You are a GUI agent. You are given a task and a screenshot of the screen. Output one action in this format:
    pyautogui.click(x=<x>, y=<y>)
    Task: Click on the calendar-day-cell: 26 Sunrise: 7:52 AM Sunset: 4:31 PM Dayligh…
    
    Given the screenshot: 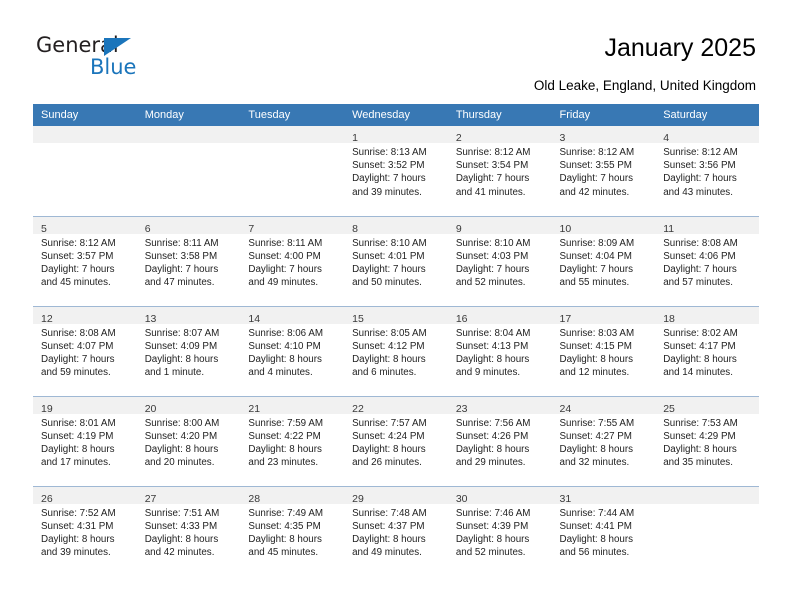 What is the action you would take?
    pyautogui.click(x=85, y=530)
    